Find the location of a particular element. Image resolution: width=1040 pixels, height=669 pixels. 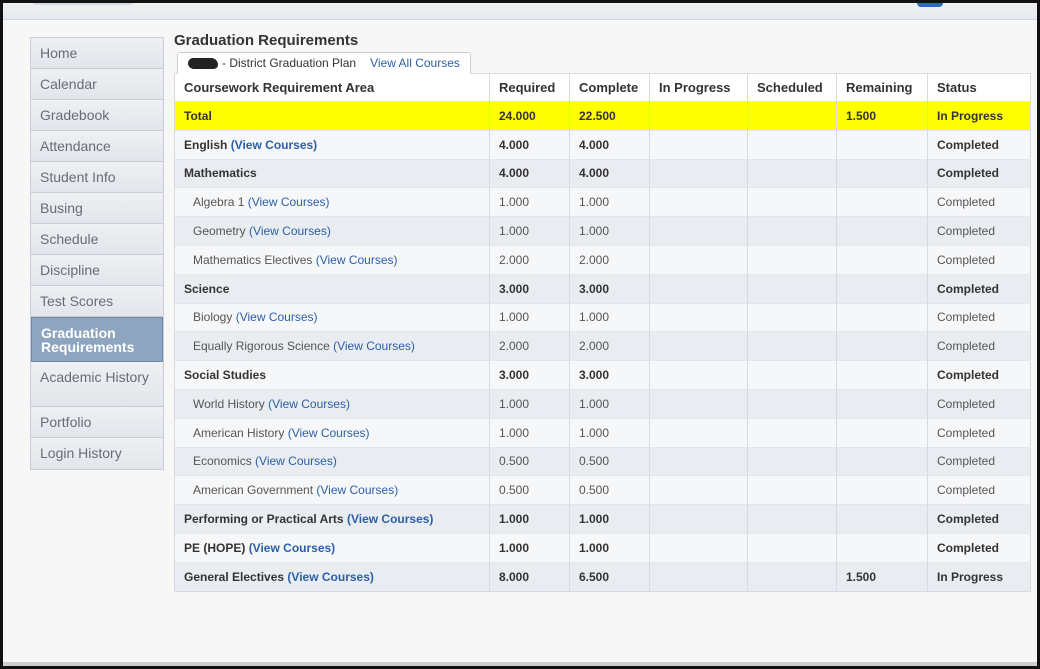

requirement-area-name: Algebra 1 is located at coordinates (219, 202).